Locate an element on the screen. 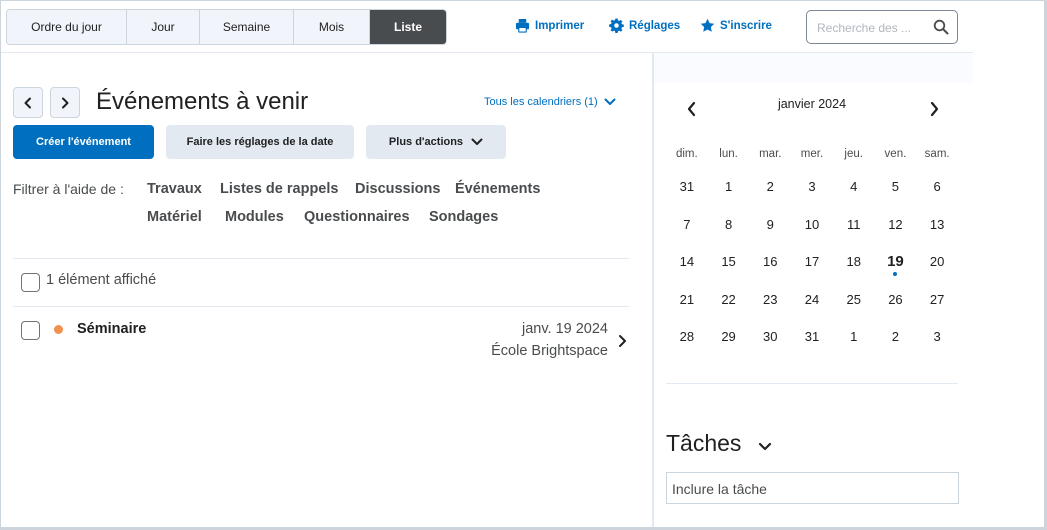 The height and width of the screenshot is (530, 1047). event-organization: École Brightspace is located at coordinates (549, 351).